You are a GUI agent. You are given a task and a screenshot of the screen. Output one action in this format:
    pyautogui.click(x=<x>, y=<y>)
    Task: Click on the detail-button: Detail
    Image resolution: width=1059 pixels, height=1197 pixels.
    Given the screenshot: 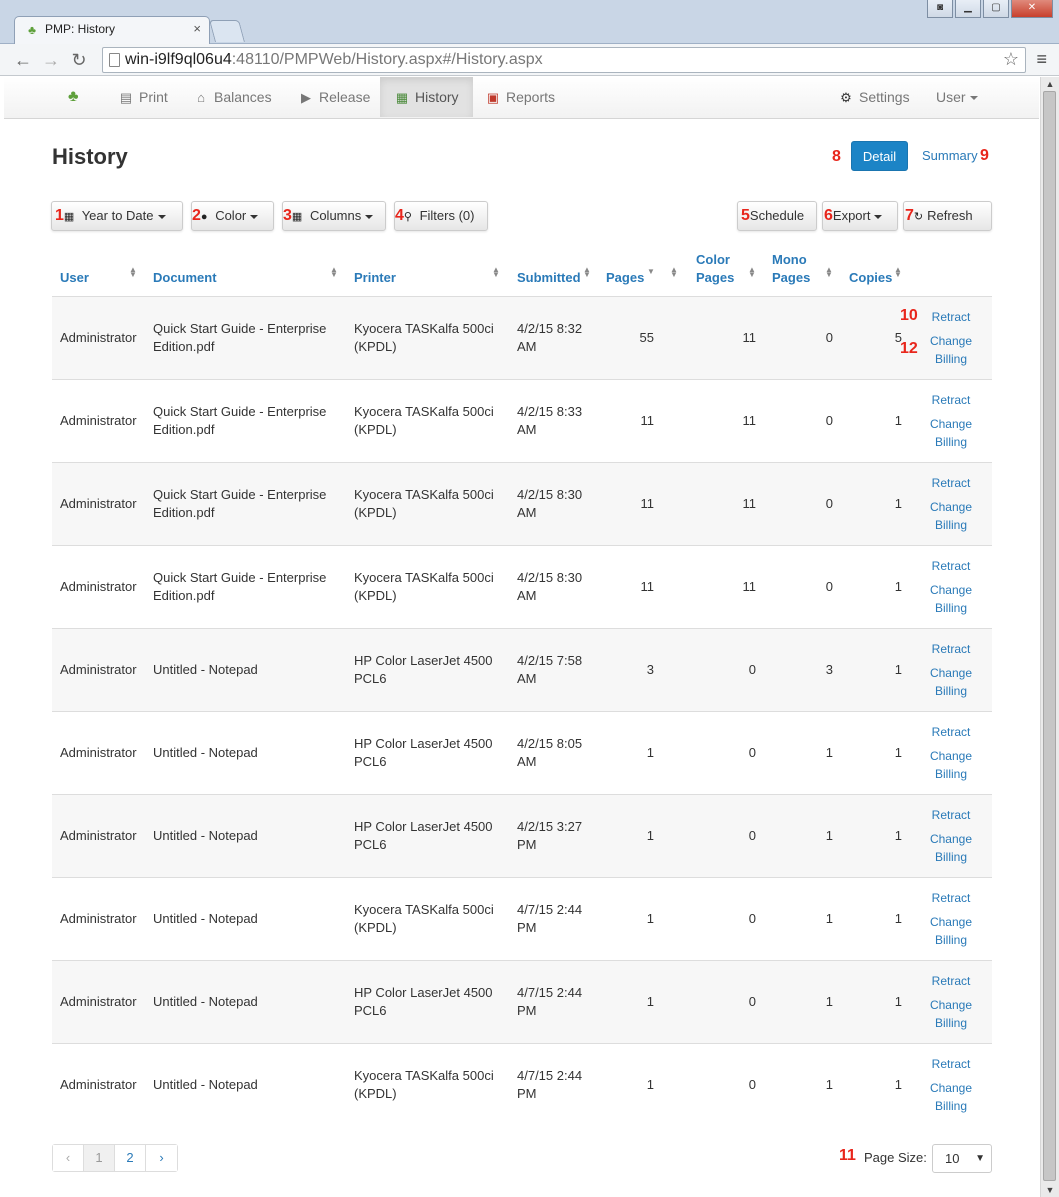 What is the action you would take?
    pyautogui.click(x=879, y=156)
    